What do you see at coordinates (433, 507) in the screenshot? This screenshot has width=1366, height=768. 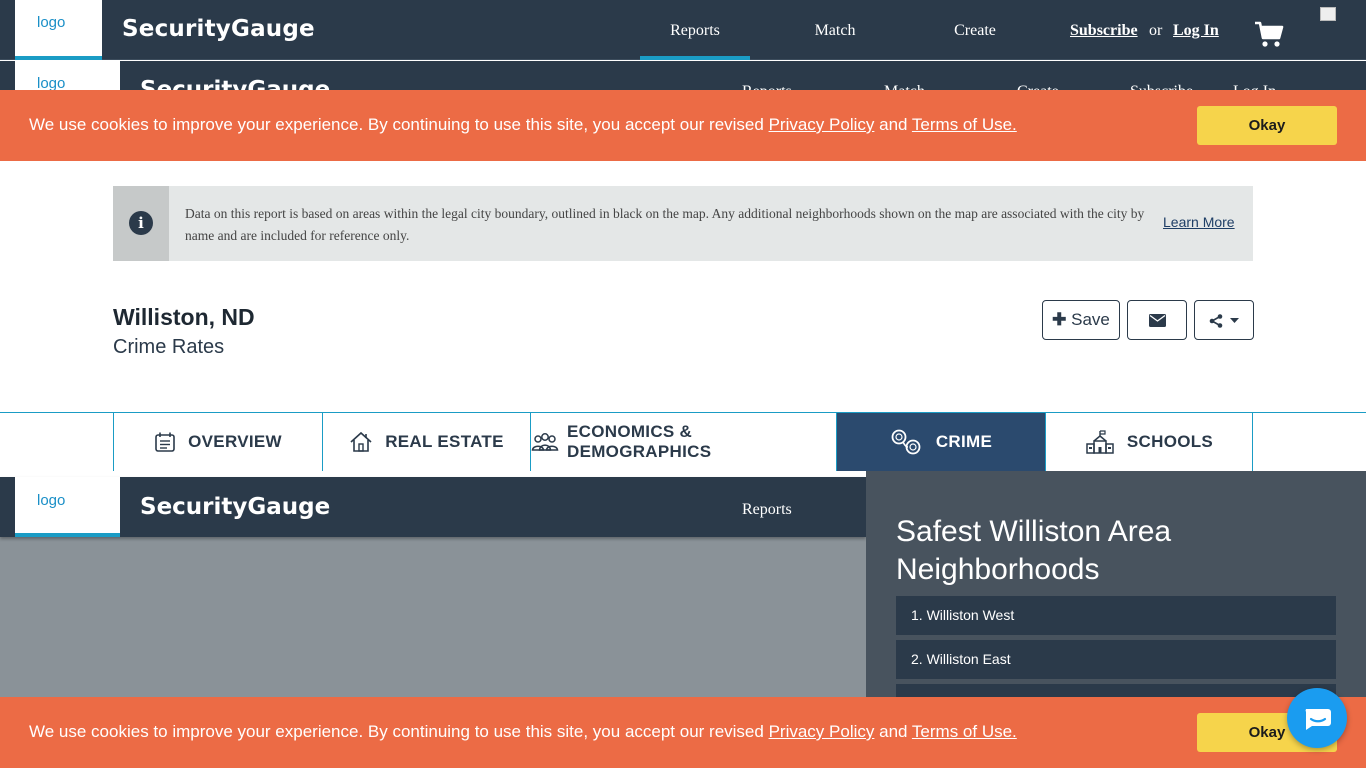 I see `embedded-navbar: logo SecurityGauge Reports` at bounding box center [433, 507].